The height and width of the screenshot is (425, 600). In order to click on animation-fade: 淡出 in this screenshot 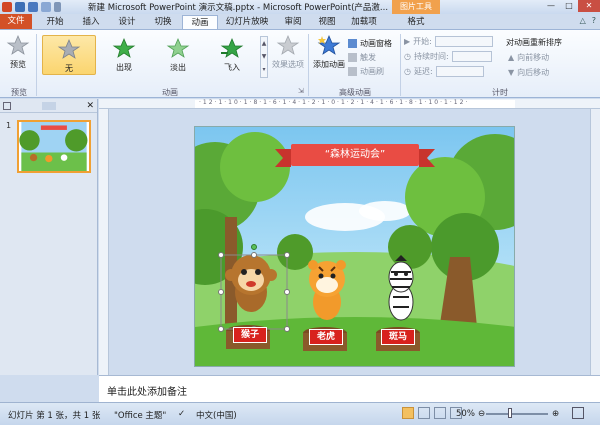, I will do `click(178, 55)`.